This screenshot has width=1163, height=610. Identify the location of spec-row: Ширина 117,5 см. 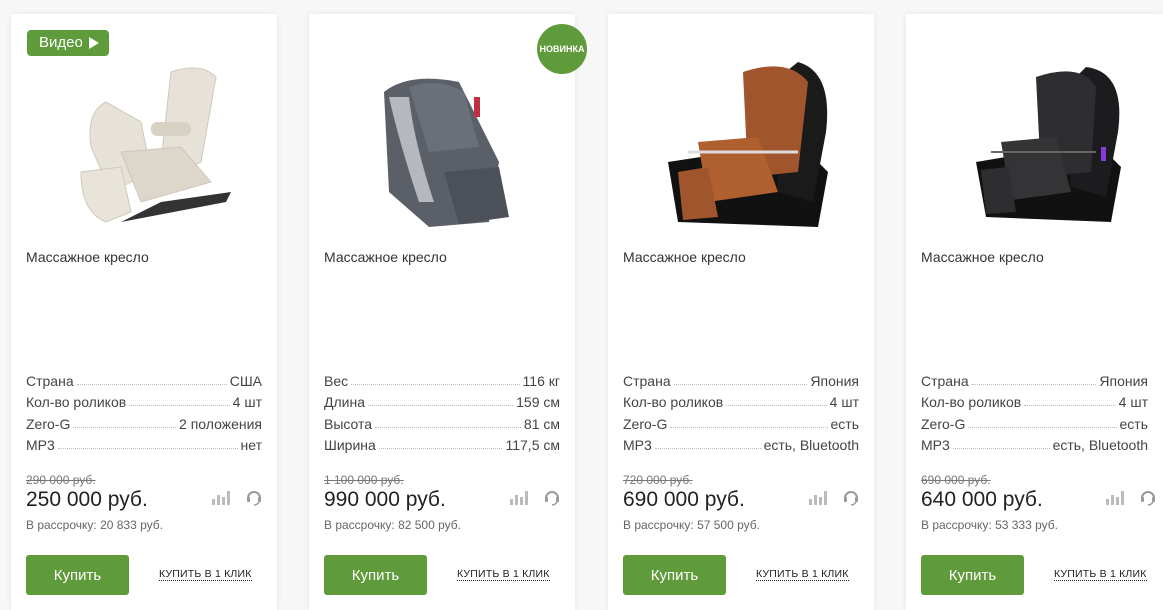
(442, 445).